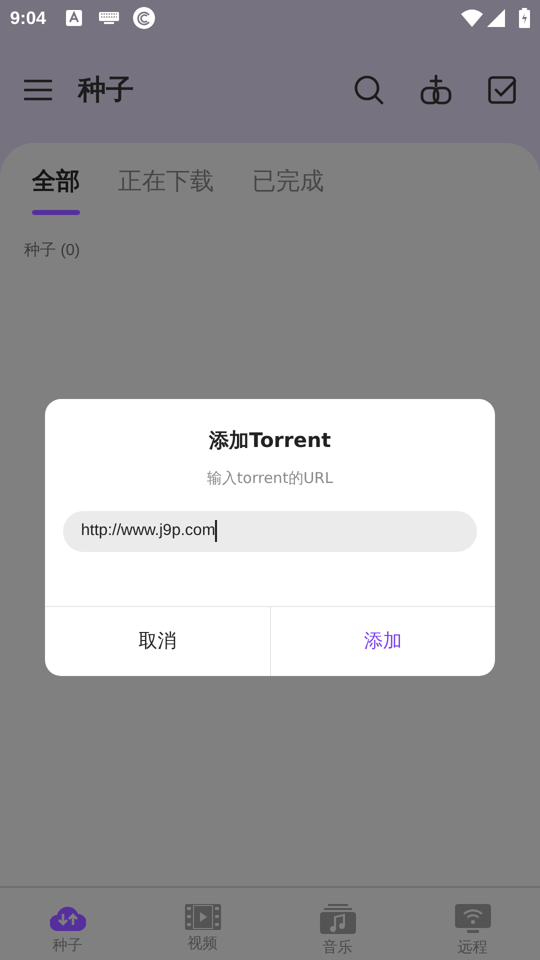 This screenshot has height=960, width=540. What do you see at coordinates (288, 188) in the screenshot?
I see `tab: 已完成` at bounding box center [288, 188].